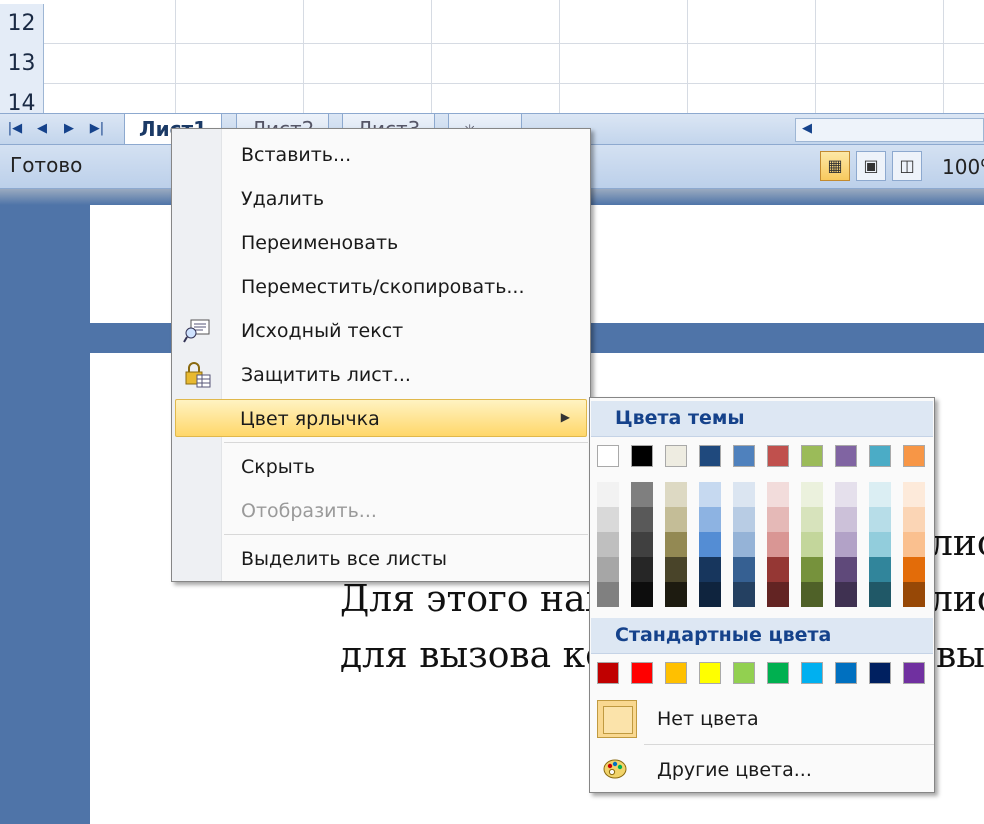 The height and width of the screenshot is (824, 984). I want to click on theme-colors-heading: Цвета темы, so click(762, 419).